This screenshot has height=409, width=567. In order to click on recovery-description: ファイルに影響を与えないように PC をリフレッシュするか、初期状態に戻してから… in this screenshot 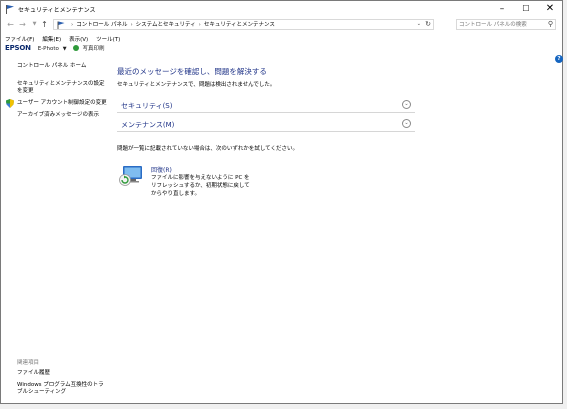, I will do `click(200, 186)`.